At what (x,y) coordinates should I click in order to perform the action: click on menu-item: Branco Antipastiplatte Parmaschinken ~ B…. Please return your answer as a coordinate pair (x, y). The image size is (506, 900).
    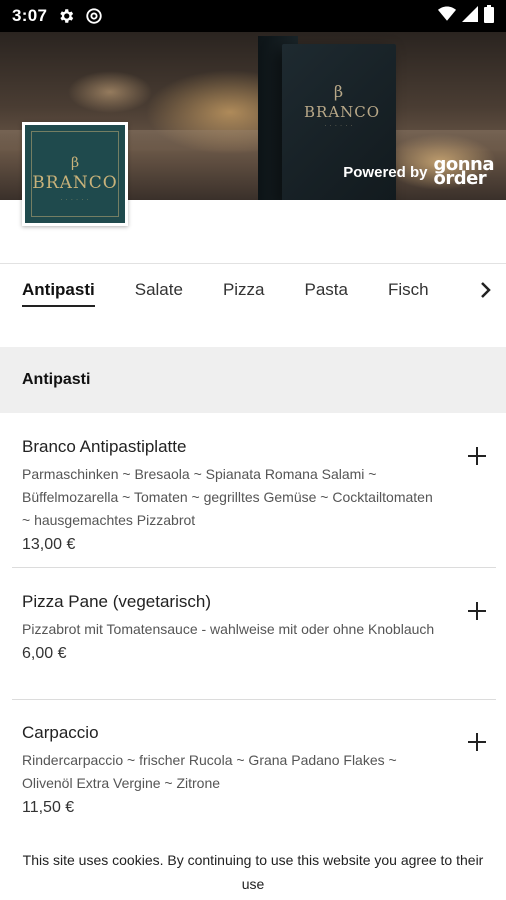
    Looking at the image, I should click on (254, 502).